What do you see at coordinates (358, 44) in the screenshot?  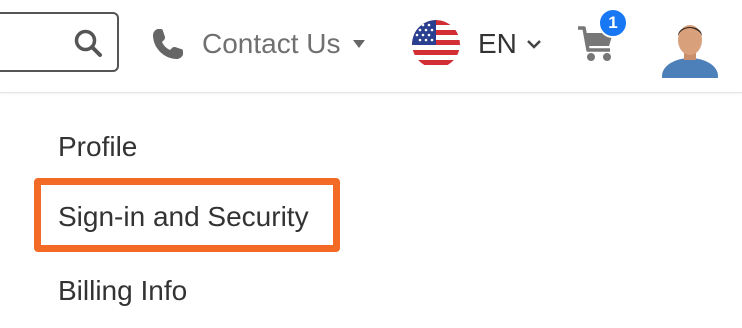 I see `caret-down-icon` at bounding box center [358, 44].